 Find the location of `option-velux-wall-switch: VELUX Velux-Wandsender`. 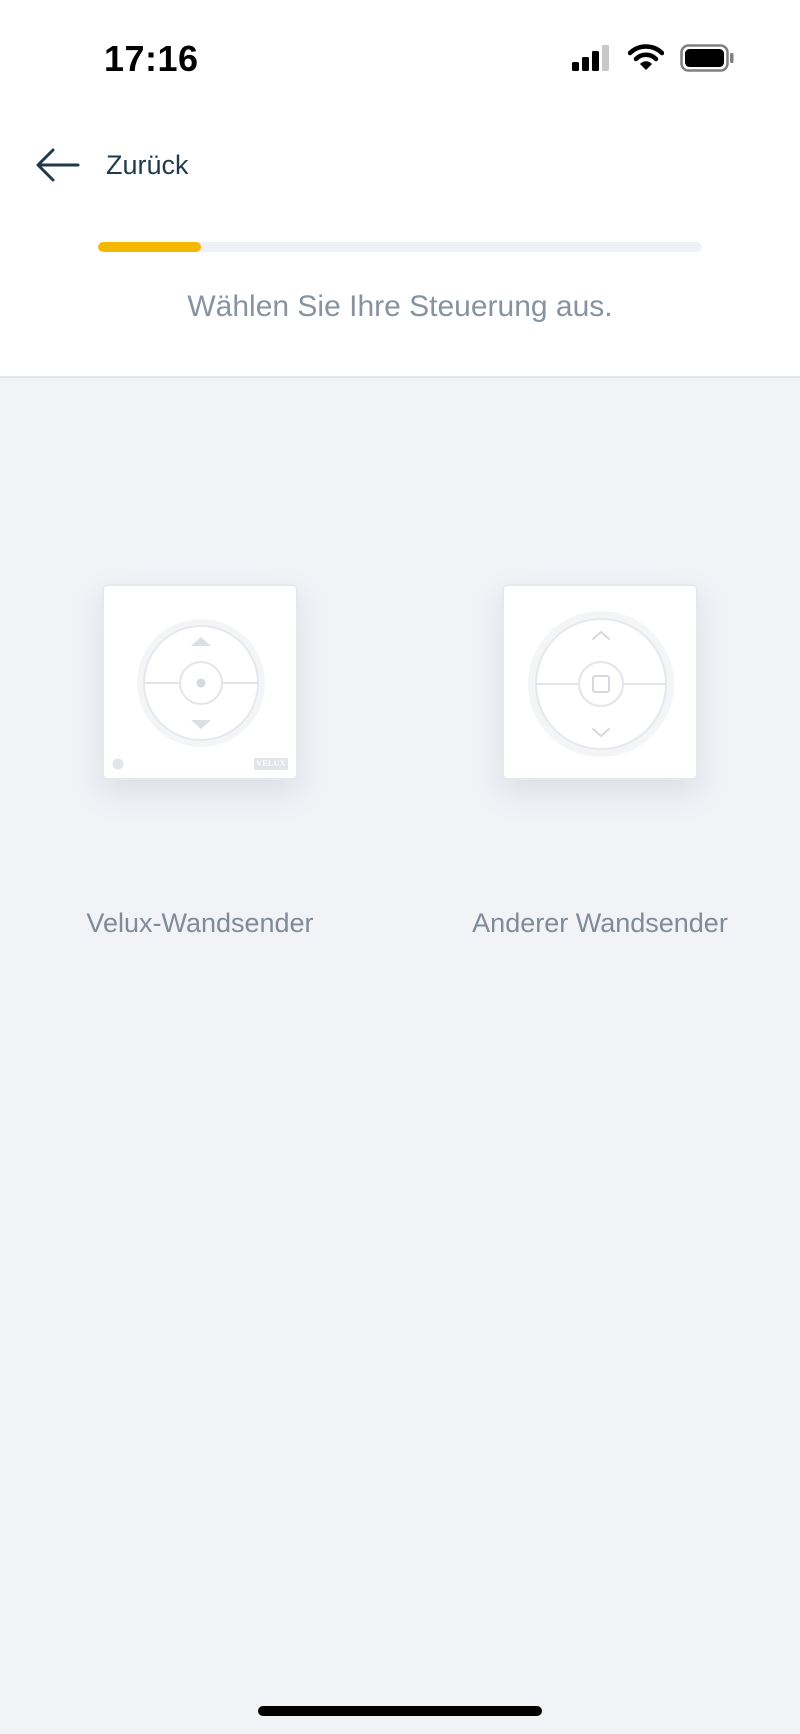

option-velux-wall-switch: VELUX Velux-Wandsender is located at coordinates (200, 761).